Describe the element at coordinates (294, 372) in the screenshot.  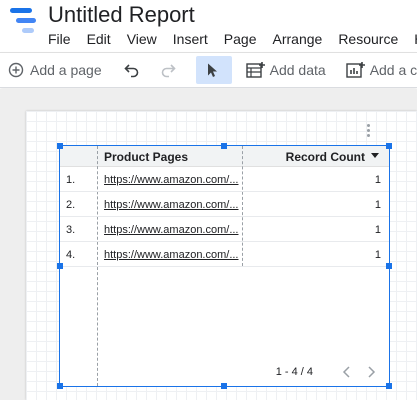
I see `pagination-text: 1 - 4 / 4` at that location.